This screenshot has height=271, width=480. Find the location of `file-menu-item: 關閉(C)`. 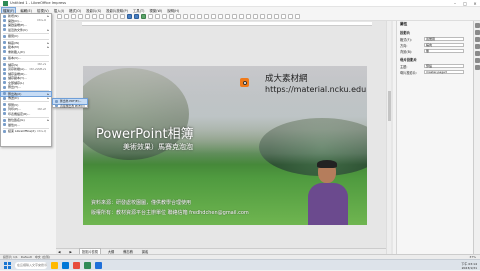

file-menu-item: 關閉(C) is located at coordinates (26, 36).